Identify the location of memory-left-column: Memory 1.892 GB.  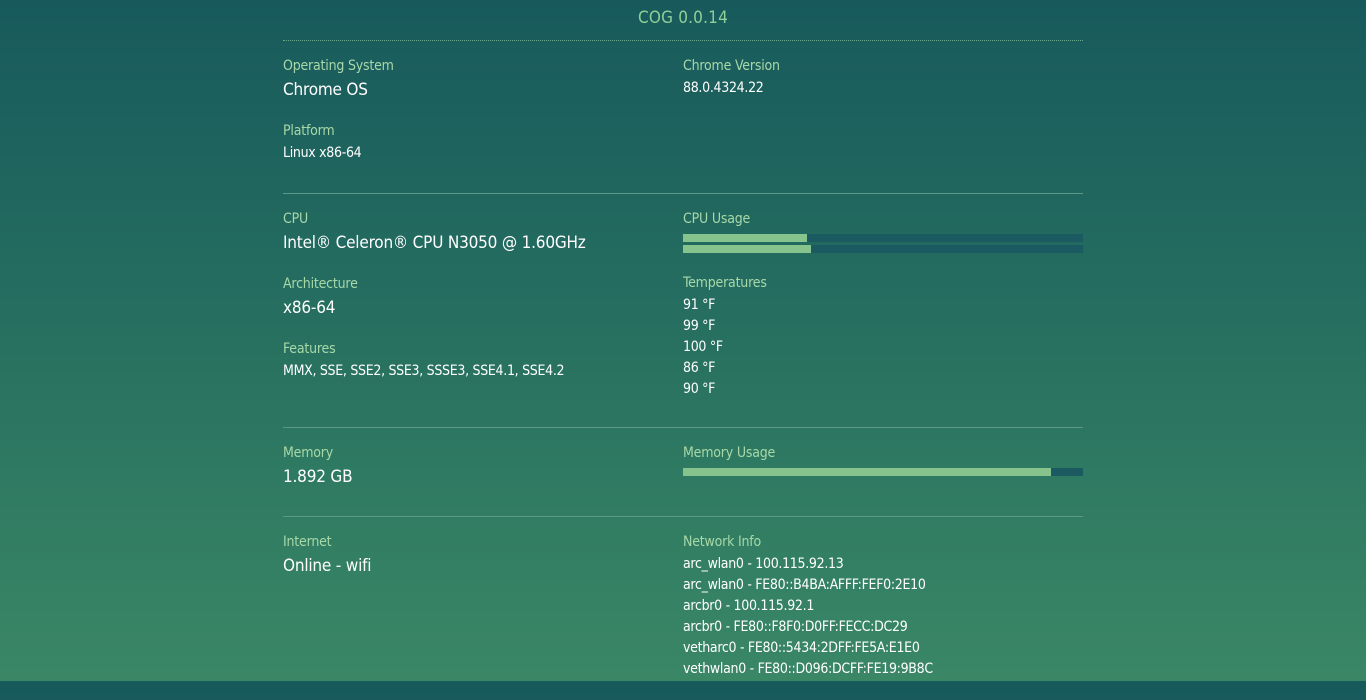
(483, 480).